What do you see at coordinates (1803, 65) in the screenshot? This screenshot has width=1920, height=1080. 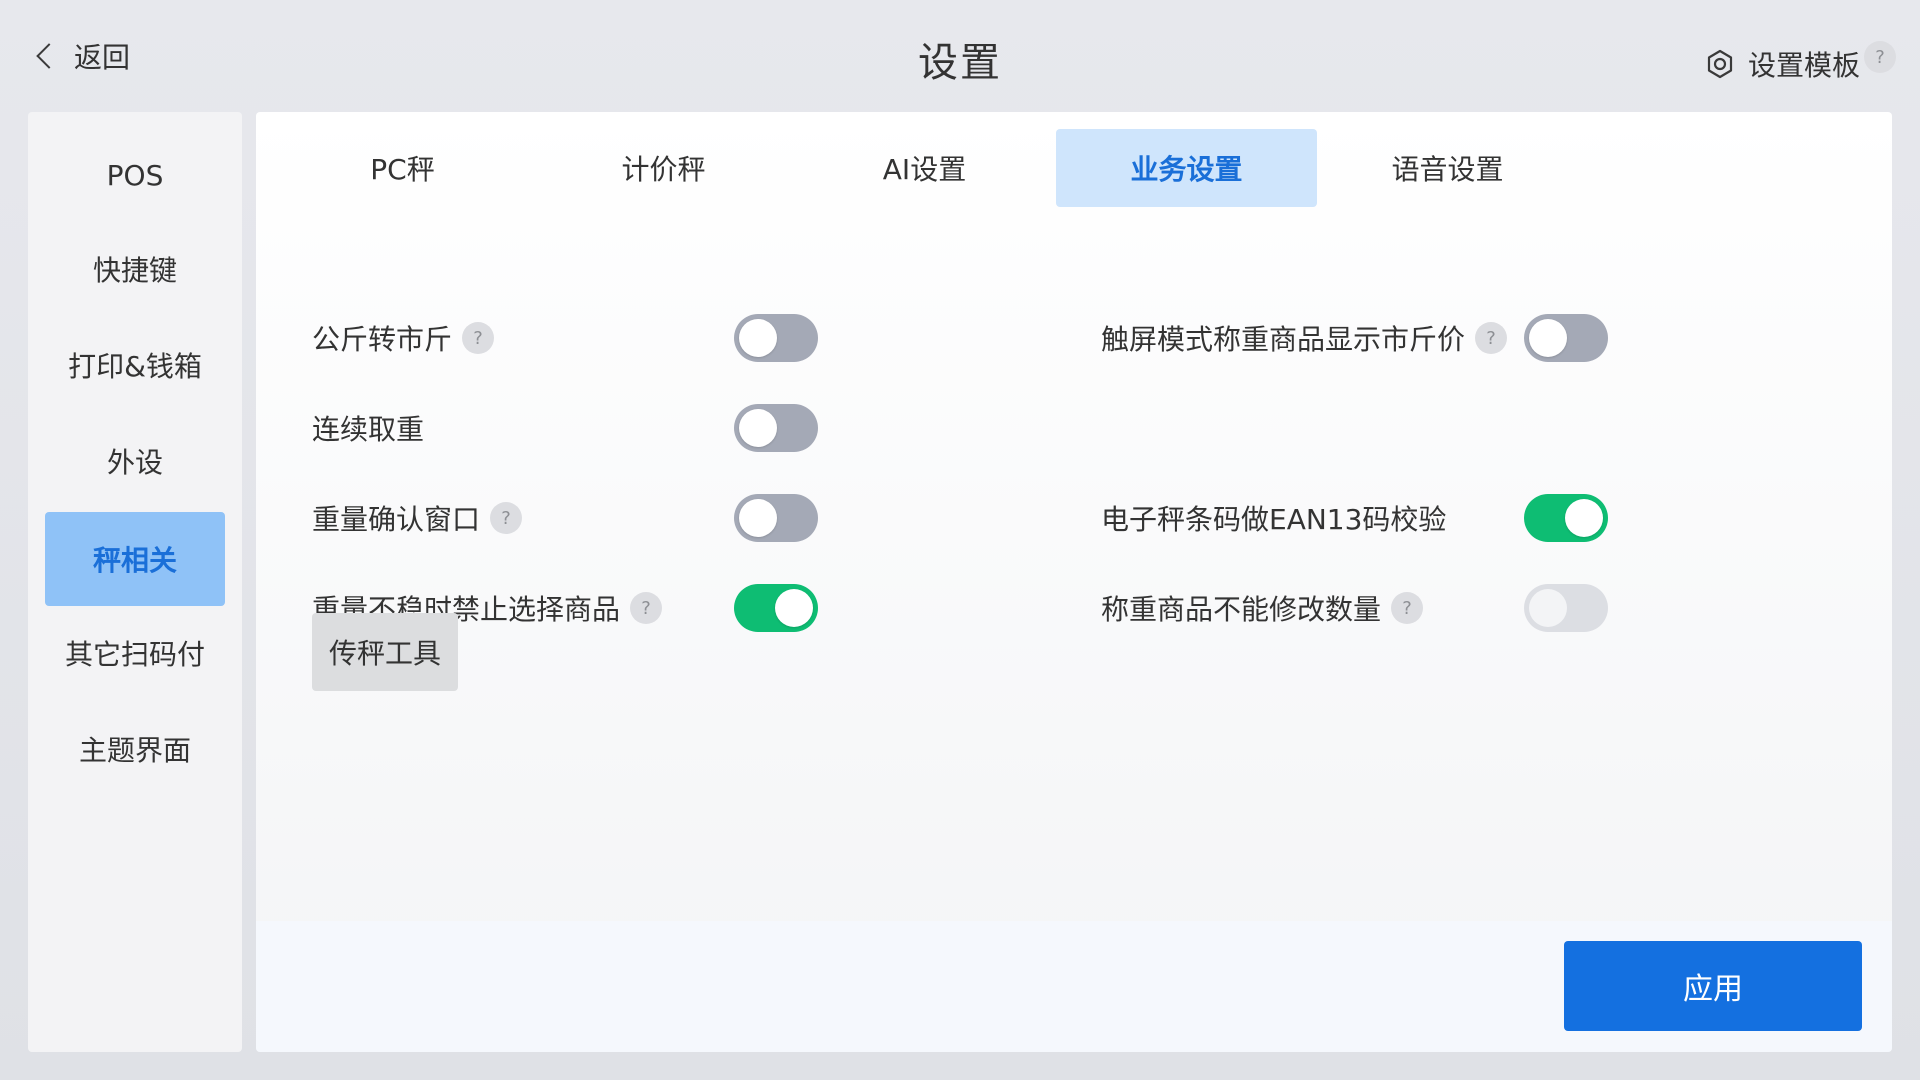 I see `template-label: 设置模板` at bounding box center [1803, 65].